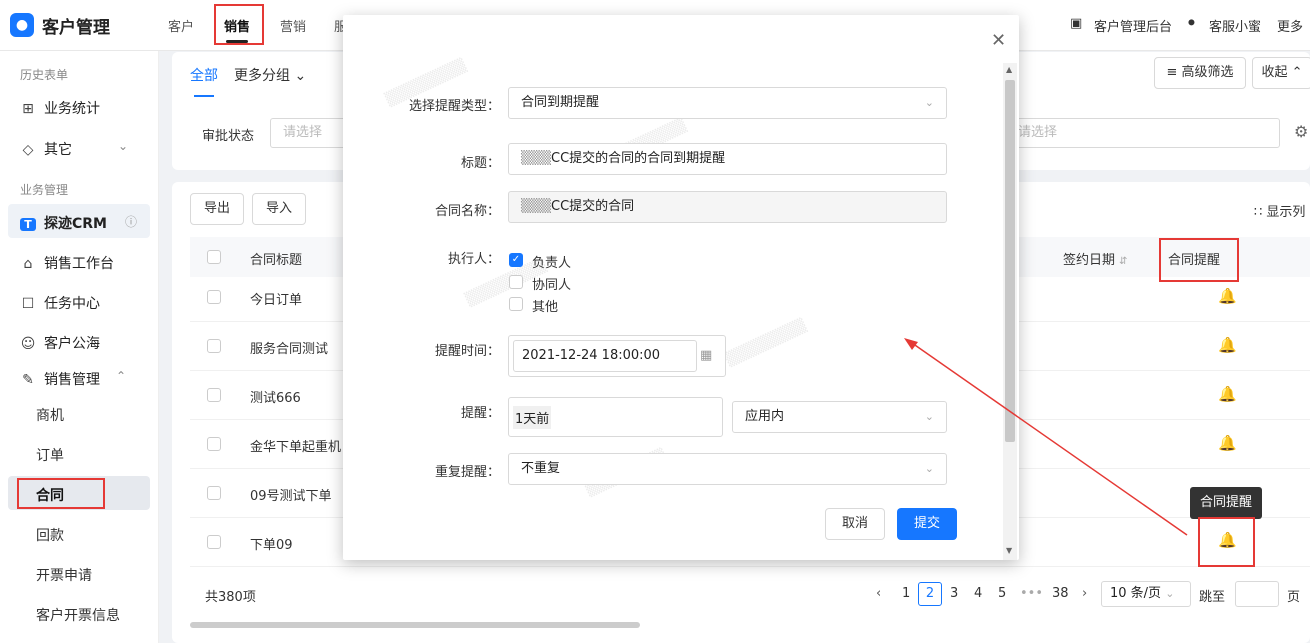  I want to click on annotation-arrow, so click(1046, 437).